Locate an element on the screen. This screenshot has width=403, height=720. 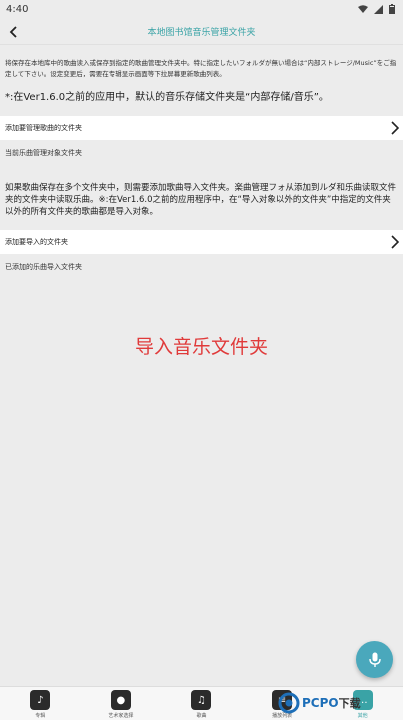
status-icons is located at coordinates (376, 9).